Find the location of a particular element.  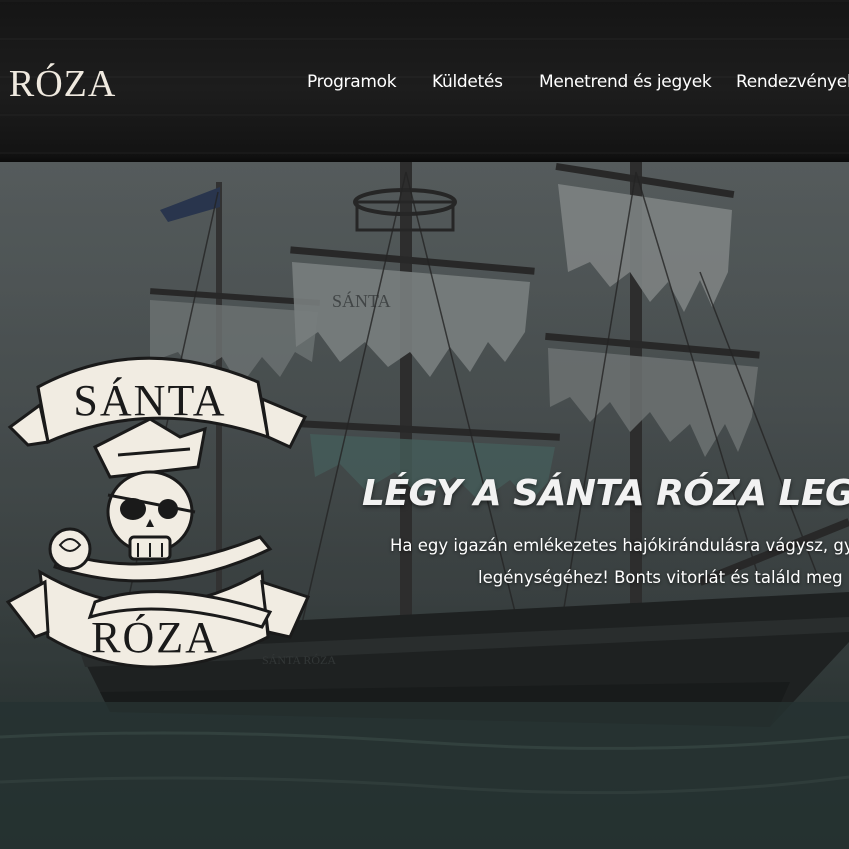

nav-kuldetes: Küldetés is located at coordinates (467, 82).